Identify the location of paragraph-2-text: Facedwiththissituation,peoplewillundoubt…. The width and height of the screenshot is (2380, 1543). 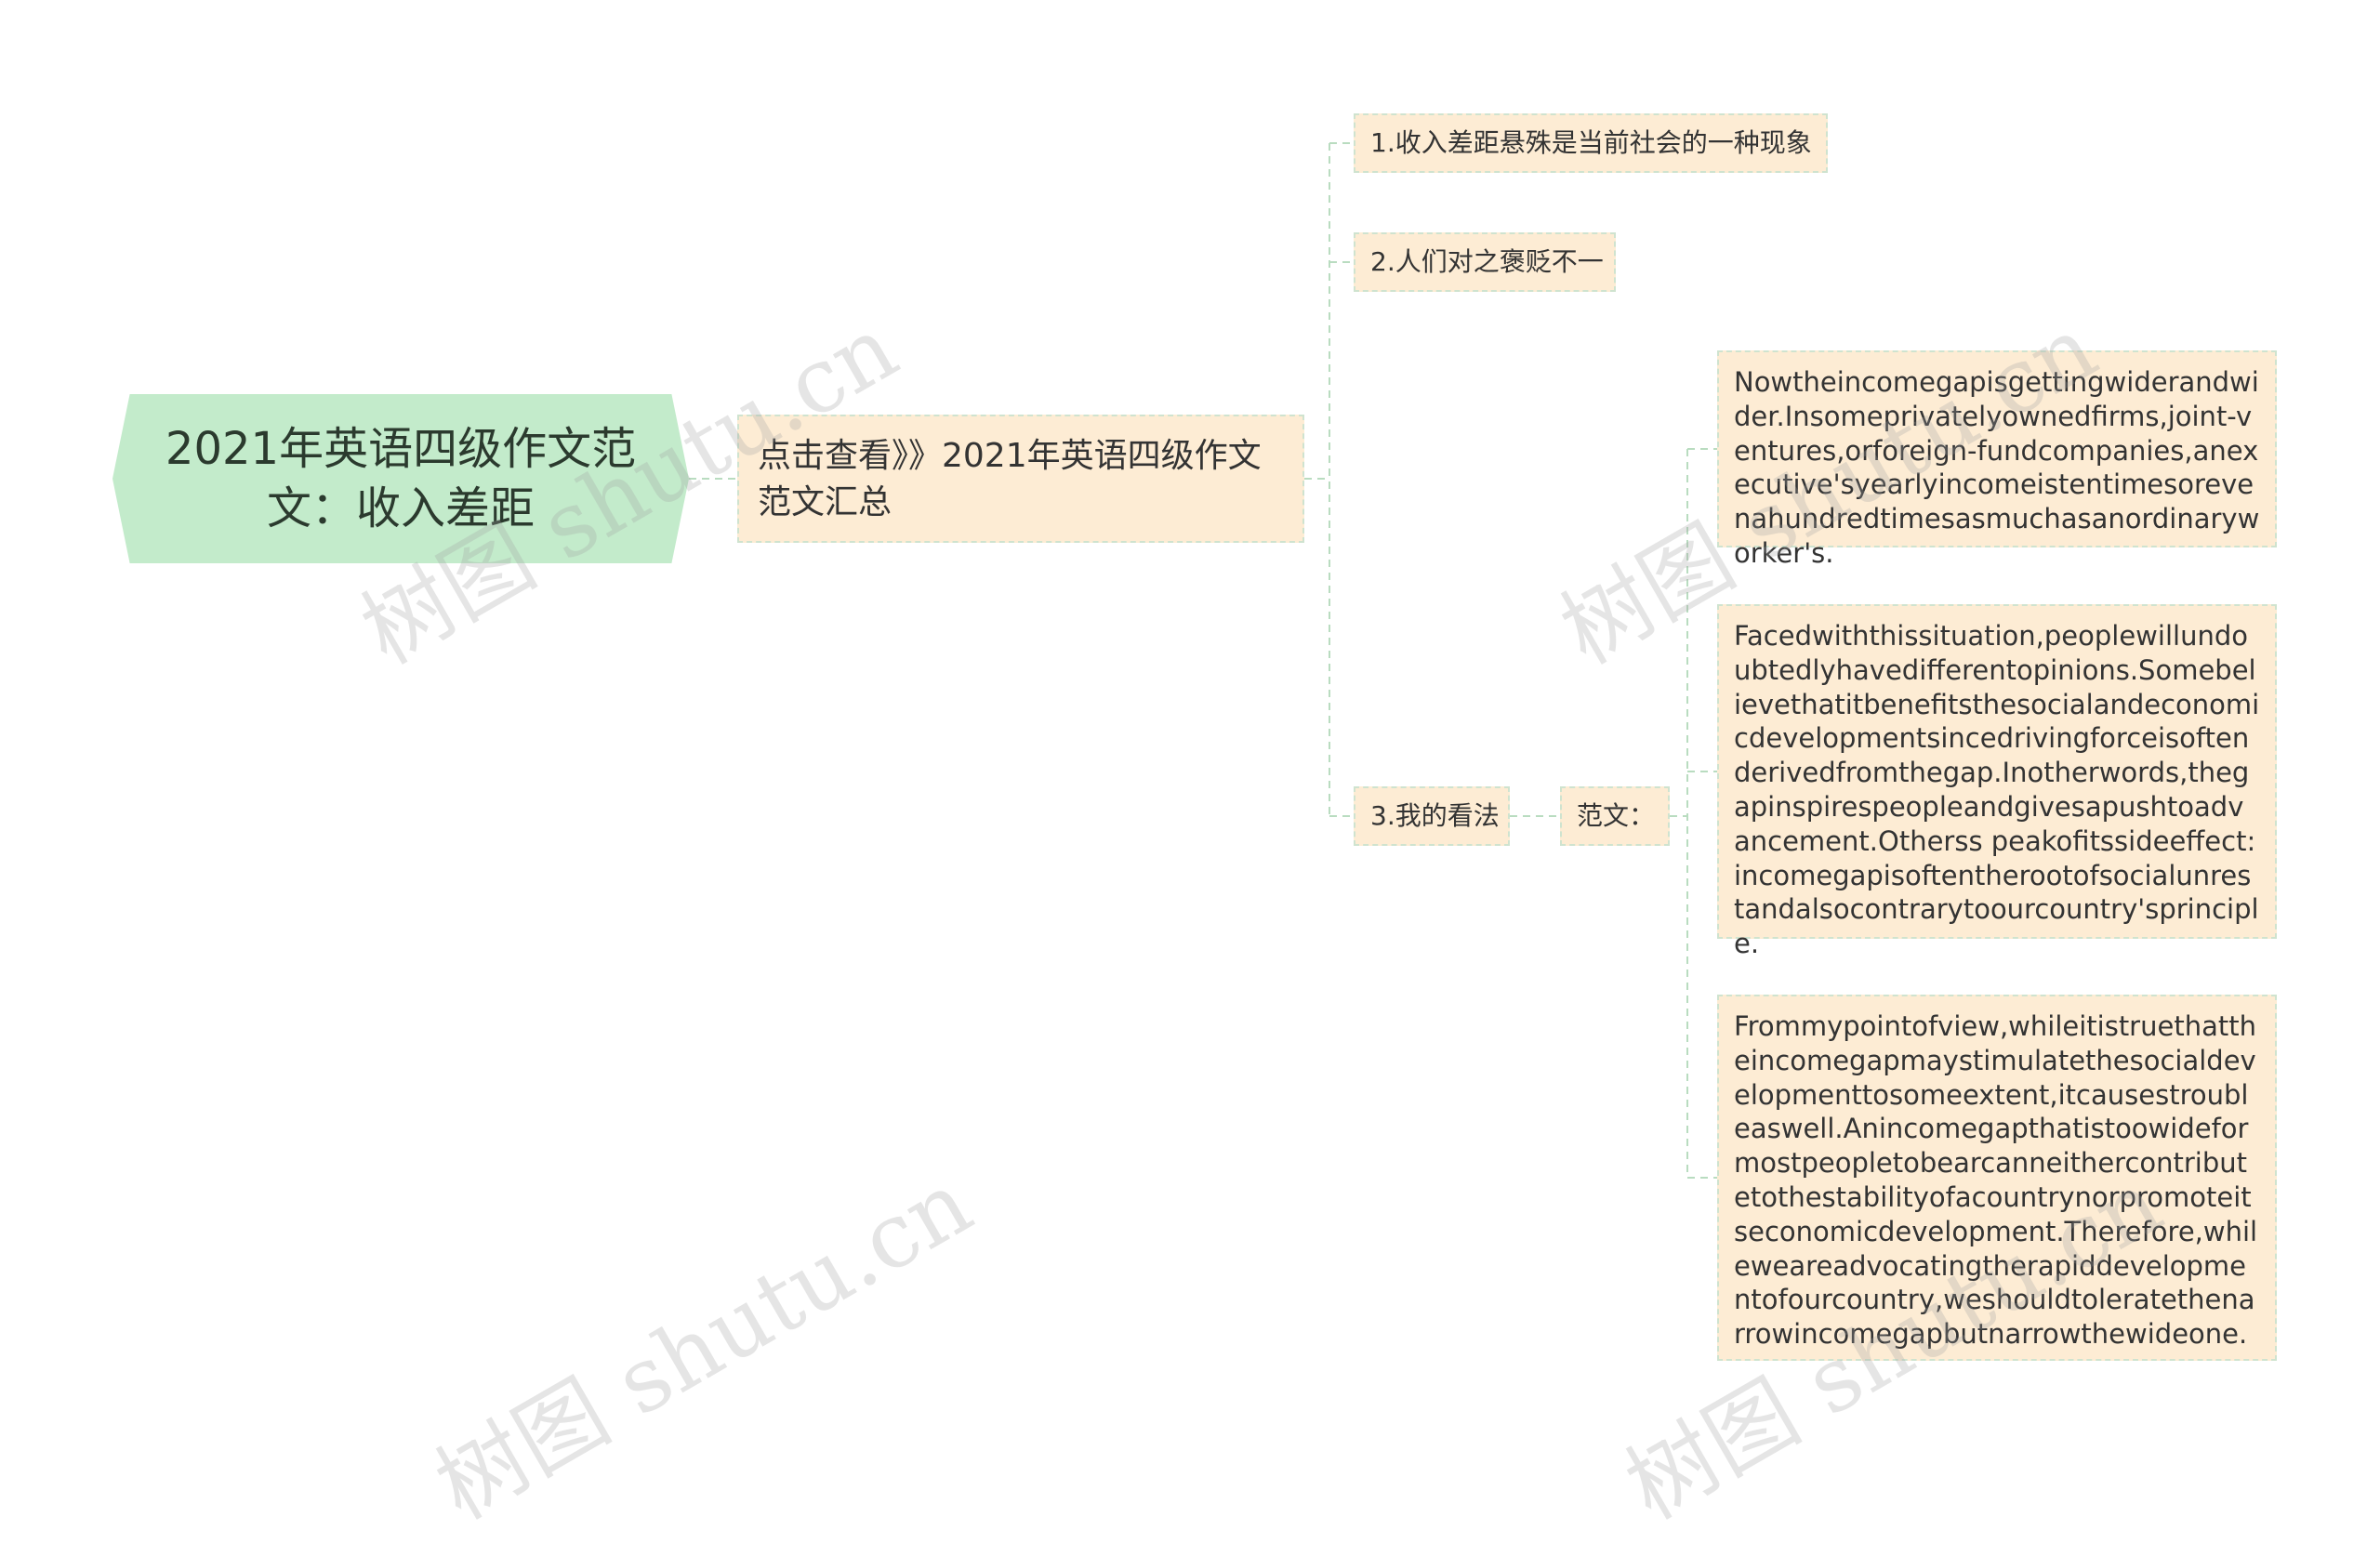
(1997, 790).